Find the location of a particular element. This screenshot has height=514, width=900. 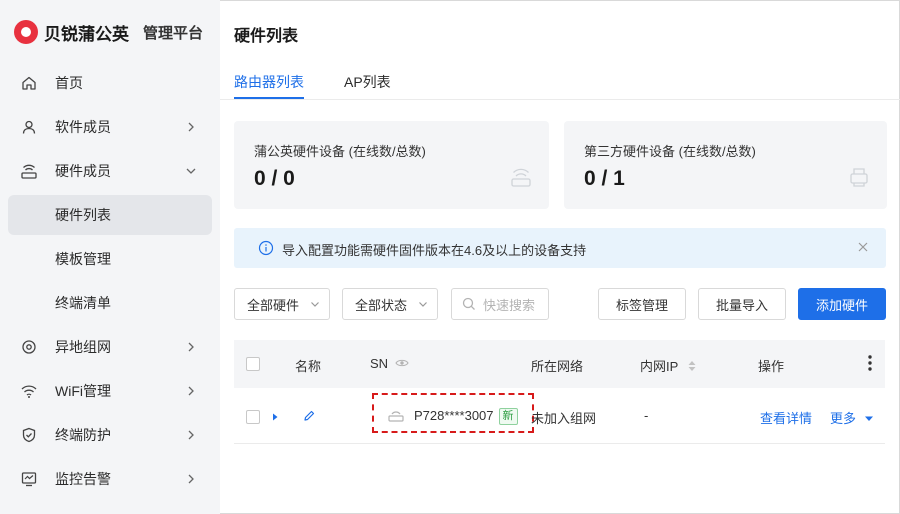

brand-subtitle: 管理平台 is located at coordinates (173, 33).